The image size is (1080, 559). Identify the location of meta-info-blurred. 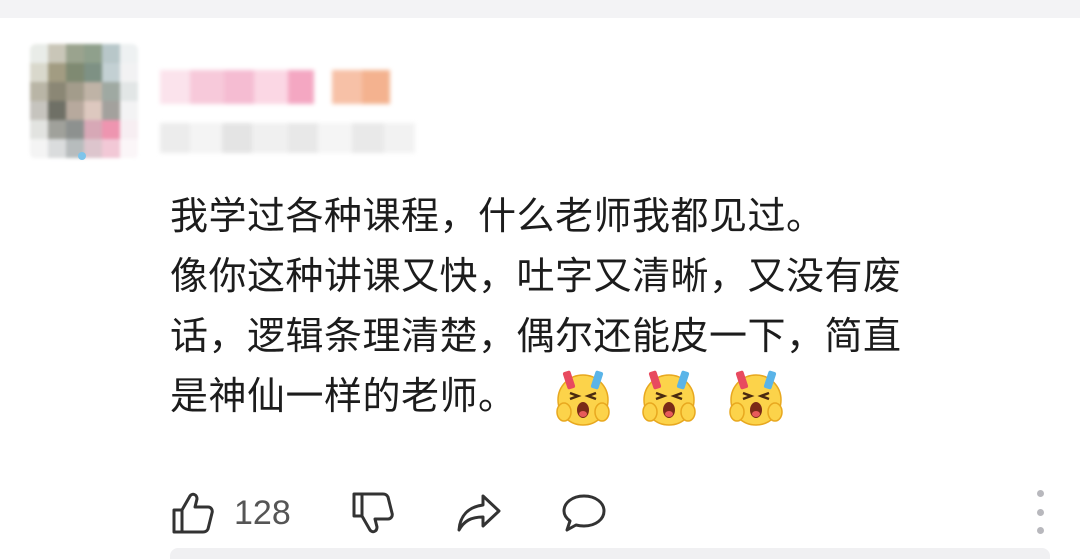
(287, 138).